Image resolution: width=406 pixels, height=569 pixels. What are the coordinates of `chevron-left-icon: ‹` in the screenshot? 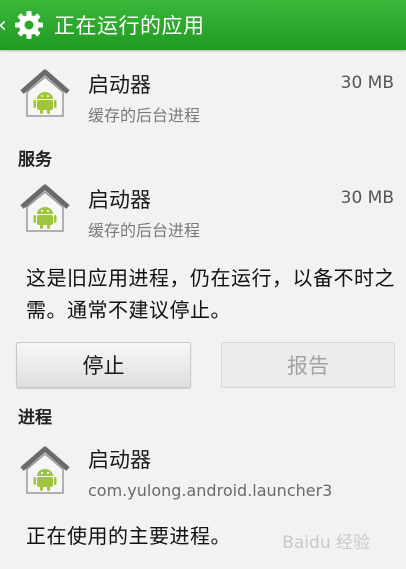 It's located at (4, 25).